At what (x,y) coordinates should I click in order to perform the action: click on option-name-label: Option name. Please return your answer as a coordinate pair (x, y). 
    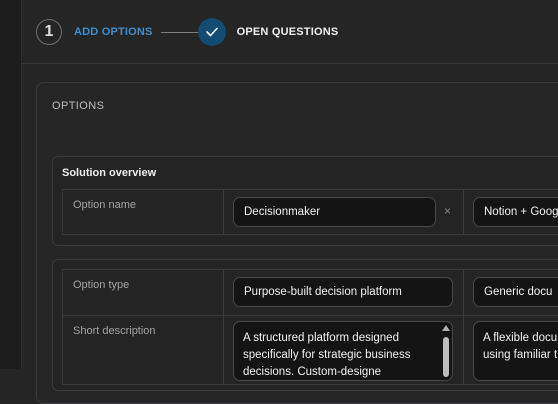
    Looking at the image, I should click on (104, 205).